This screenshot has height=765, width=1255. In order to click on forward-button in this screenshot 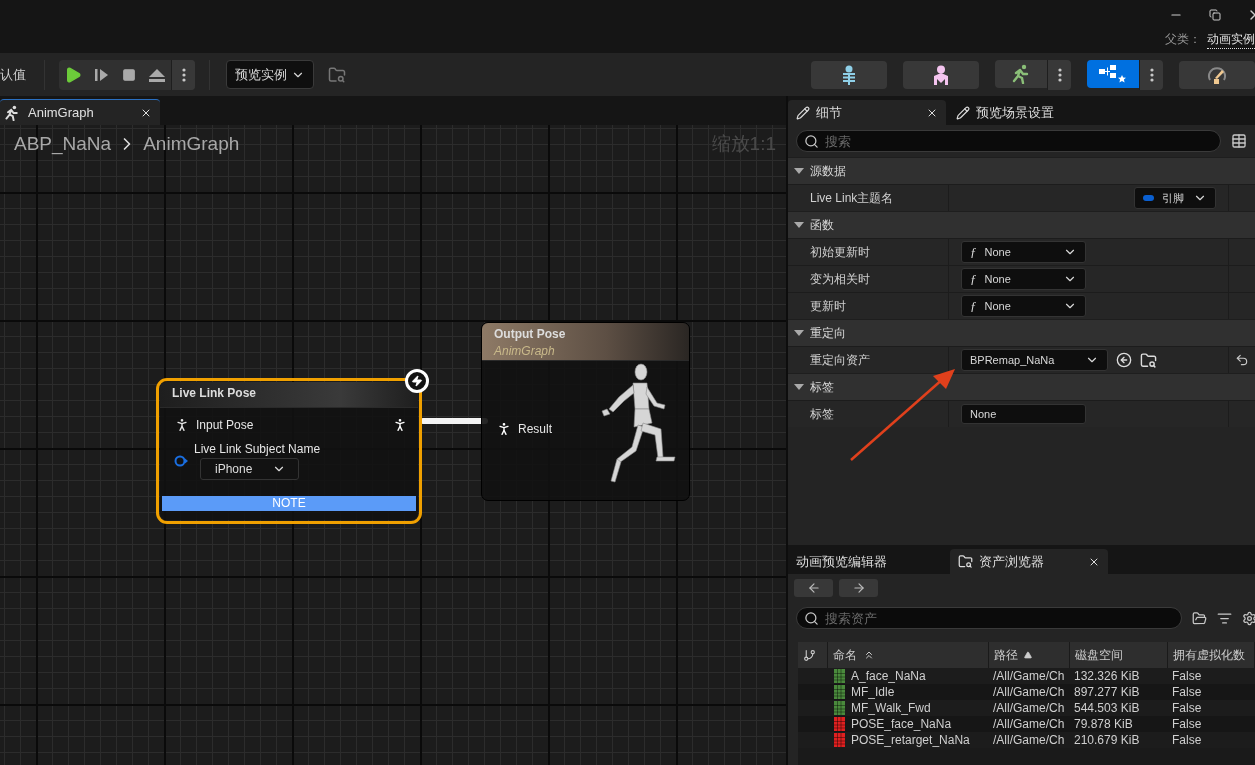, I will do `click(858, 588)`.